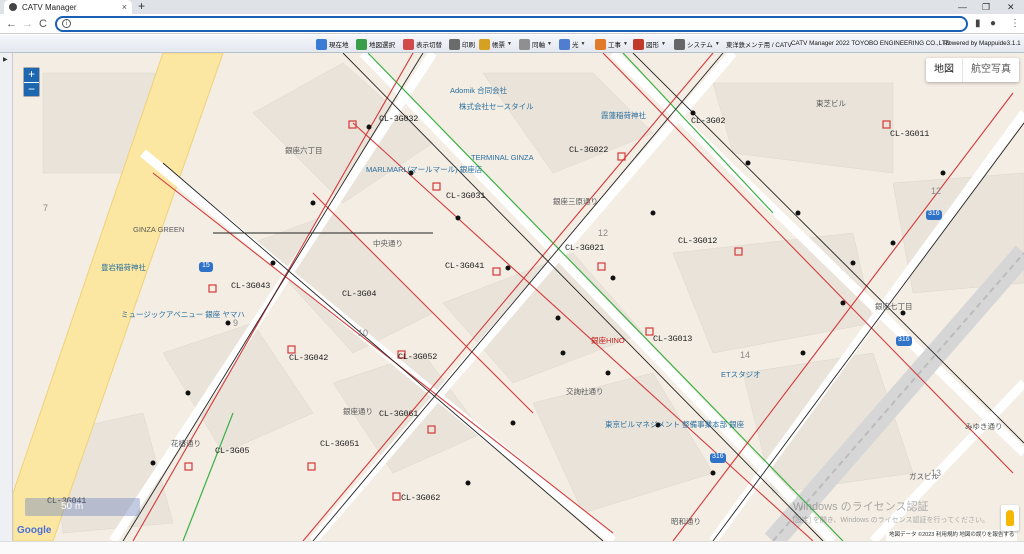 The image size is (1024, 554). Describe the element at coordinates (512, 7) in the screenshot. I see `browser-titlebar: CATV Manager × + — ❐ ✕` at that location.